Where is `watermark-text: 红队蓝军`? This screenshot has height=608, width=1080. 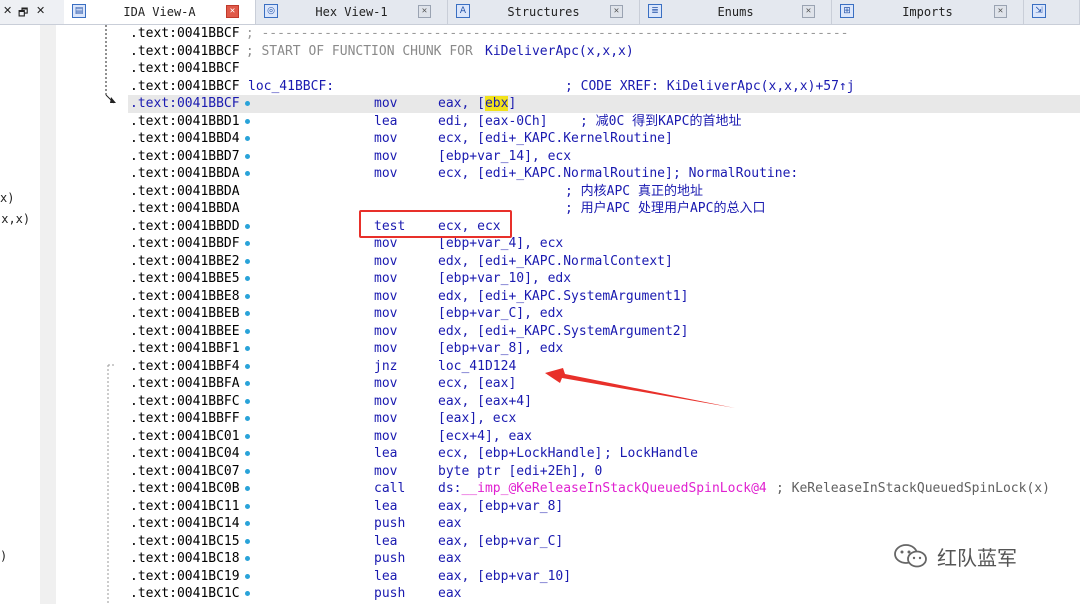 watermark-text: 红队蓝军 is located at coordinates (977, 557).